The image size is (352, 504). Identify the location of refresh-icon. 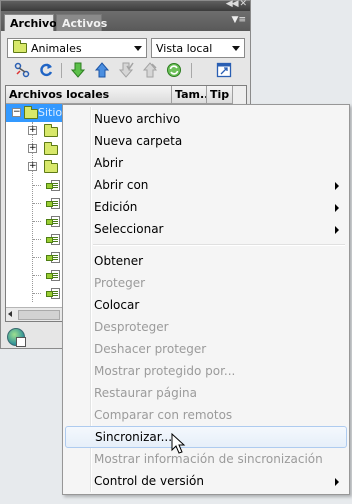
(46, 70).